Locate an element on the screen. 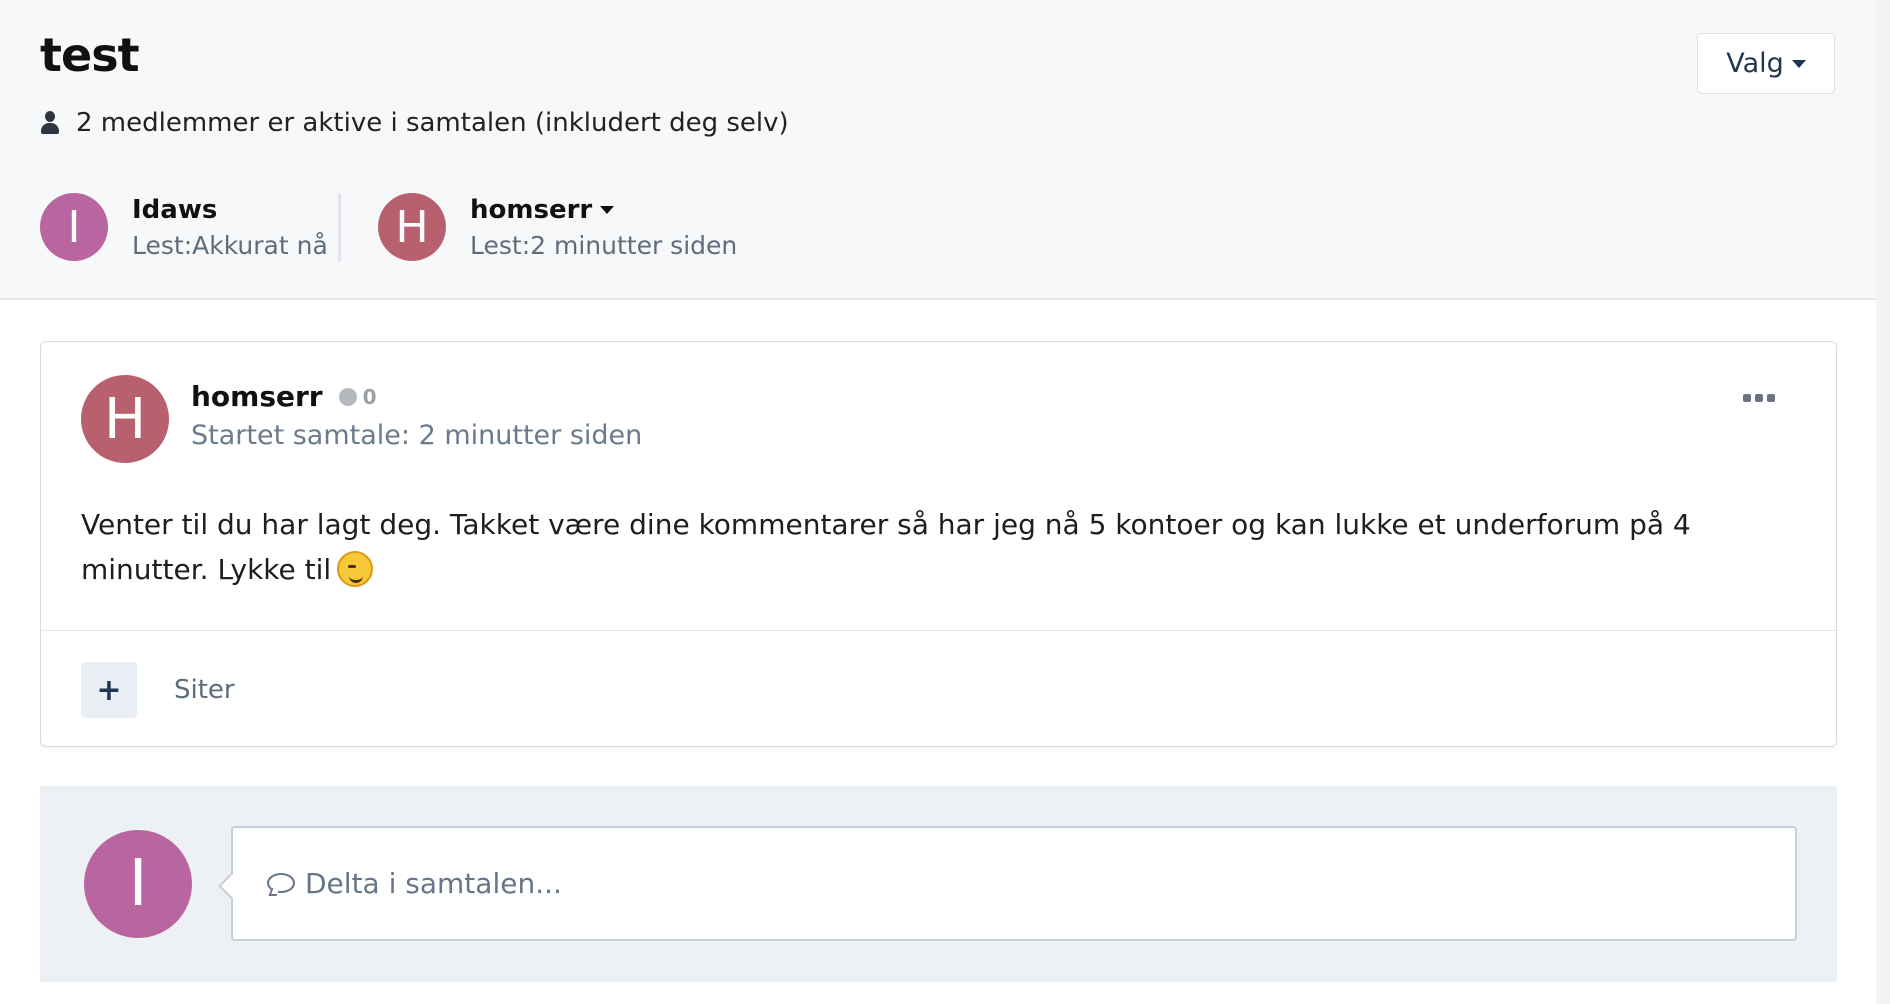  post-author: homserr 0 is located at coordinates (284, 396).